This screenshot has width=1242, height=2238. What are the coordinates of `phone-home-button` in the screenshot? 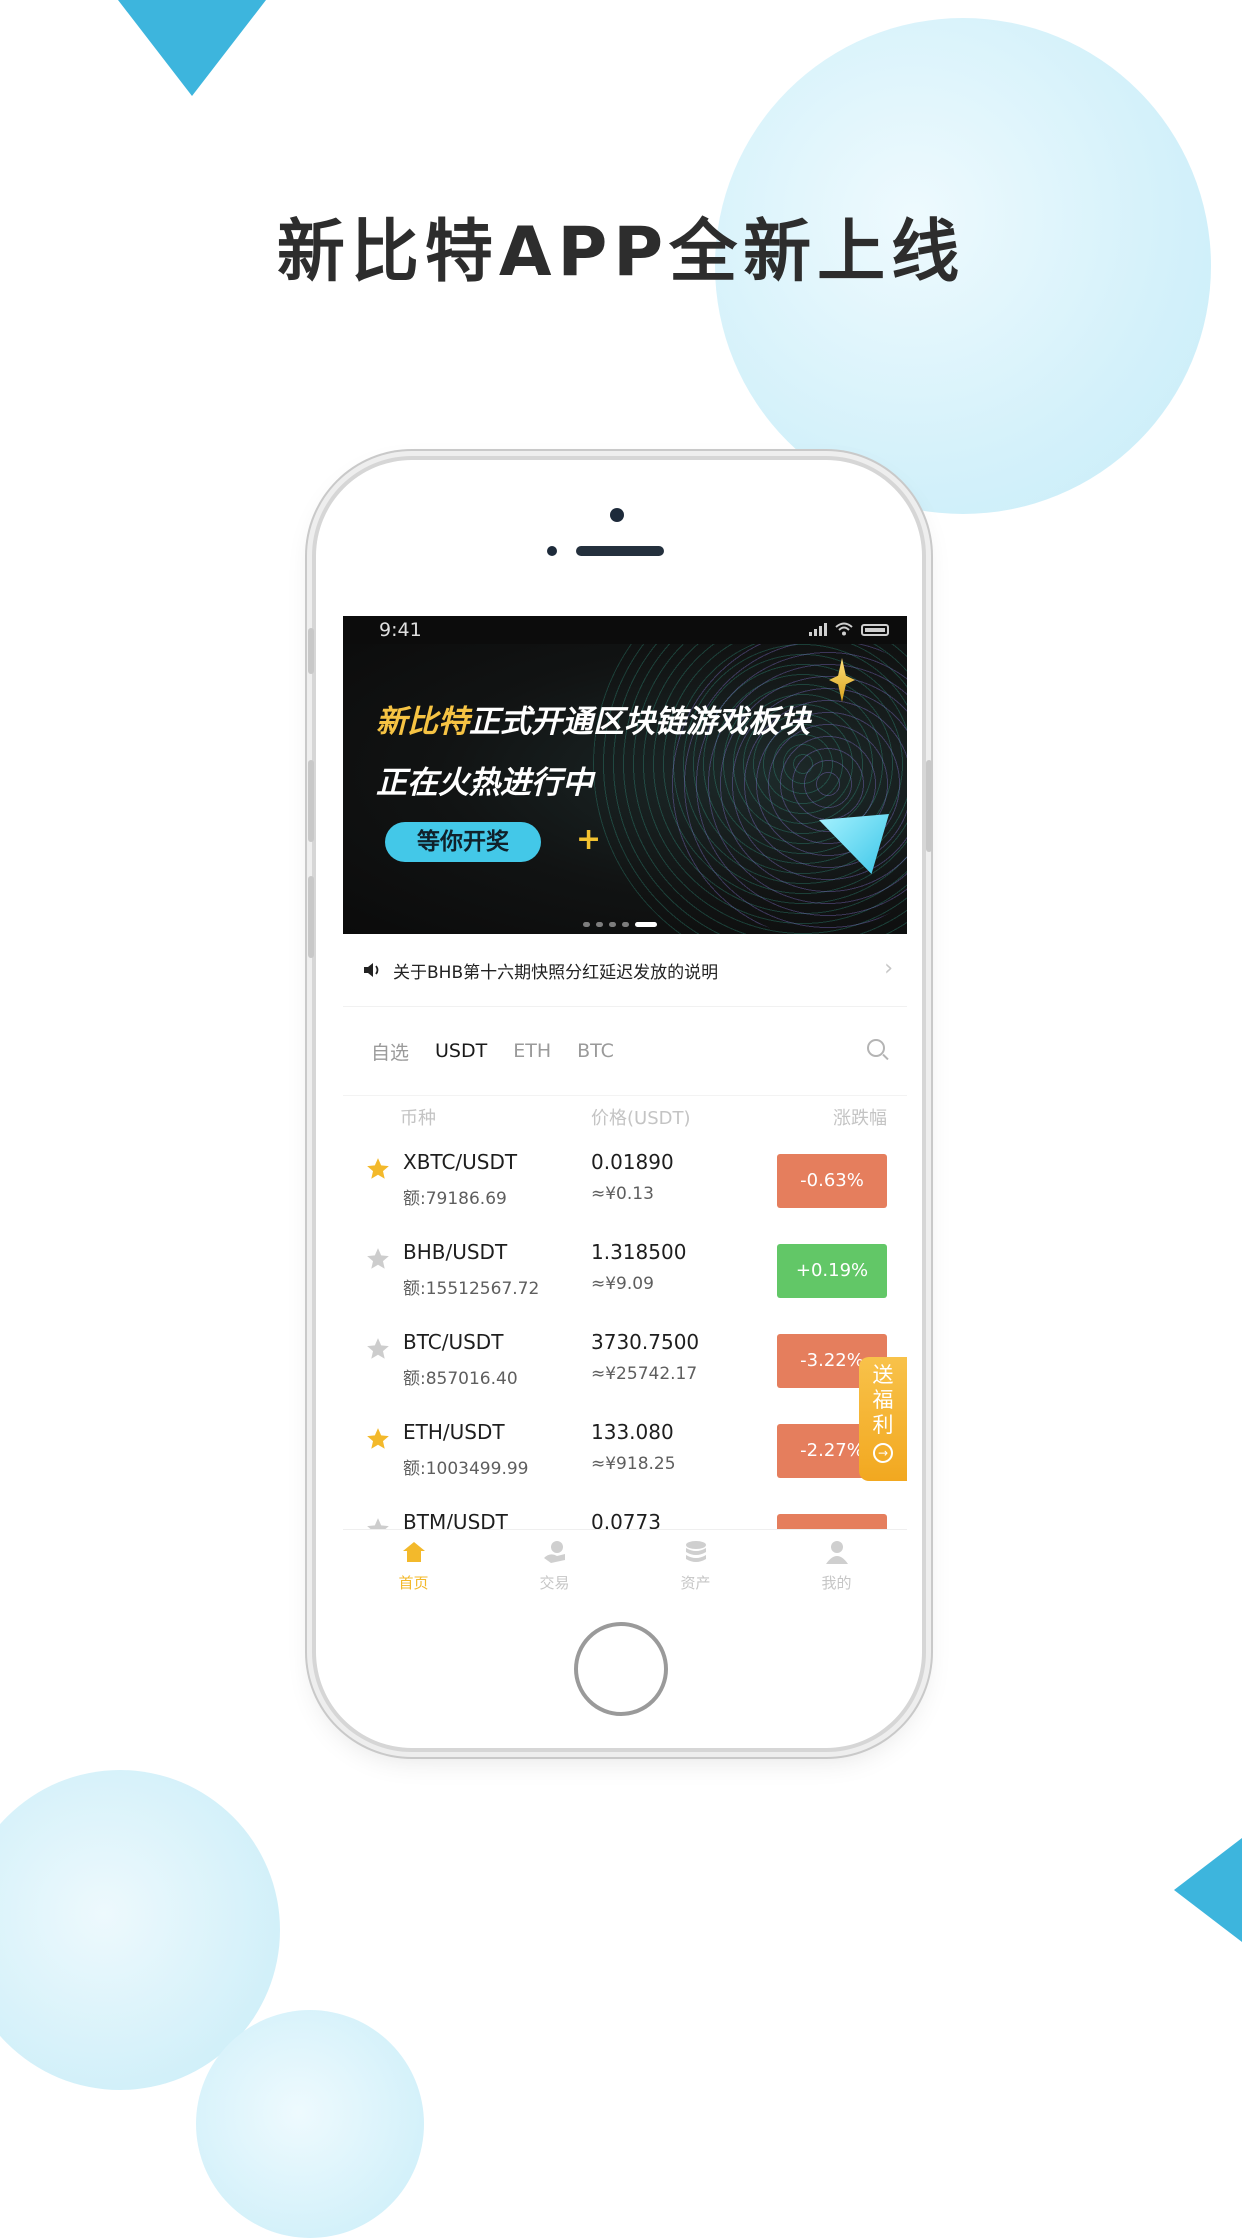 It's located at (621, 1669).